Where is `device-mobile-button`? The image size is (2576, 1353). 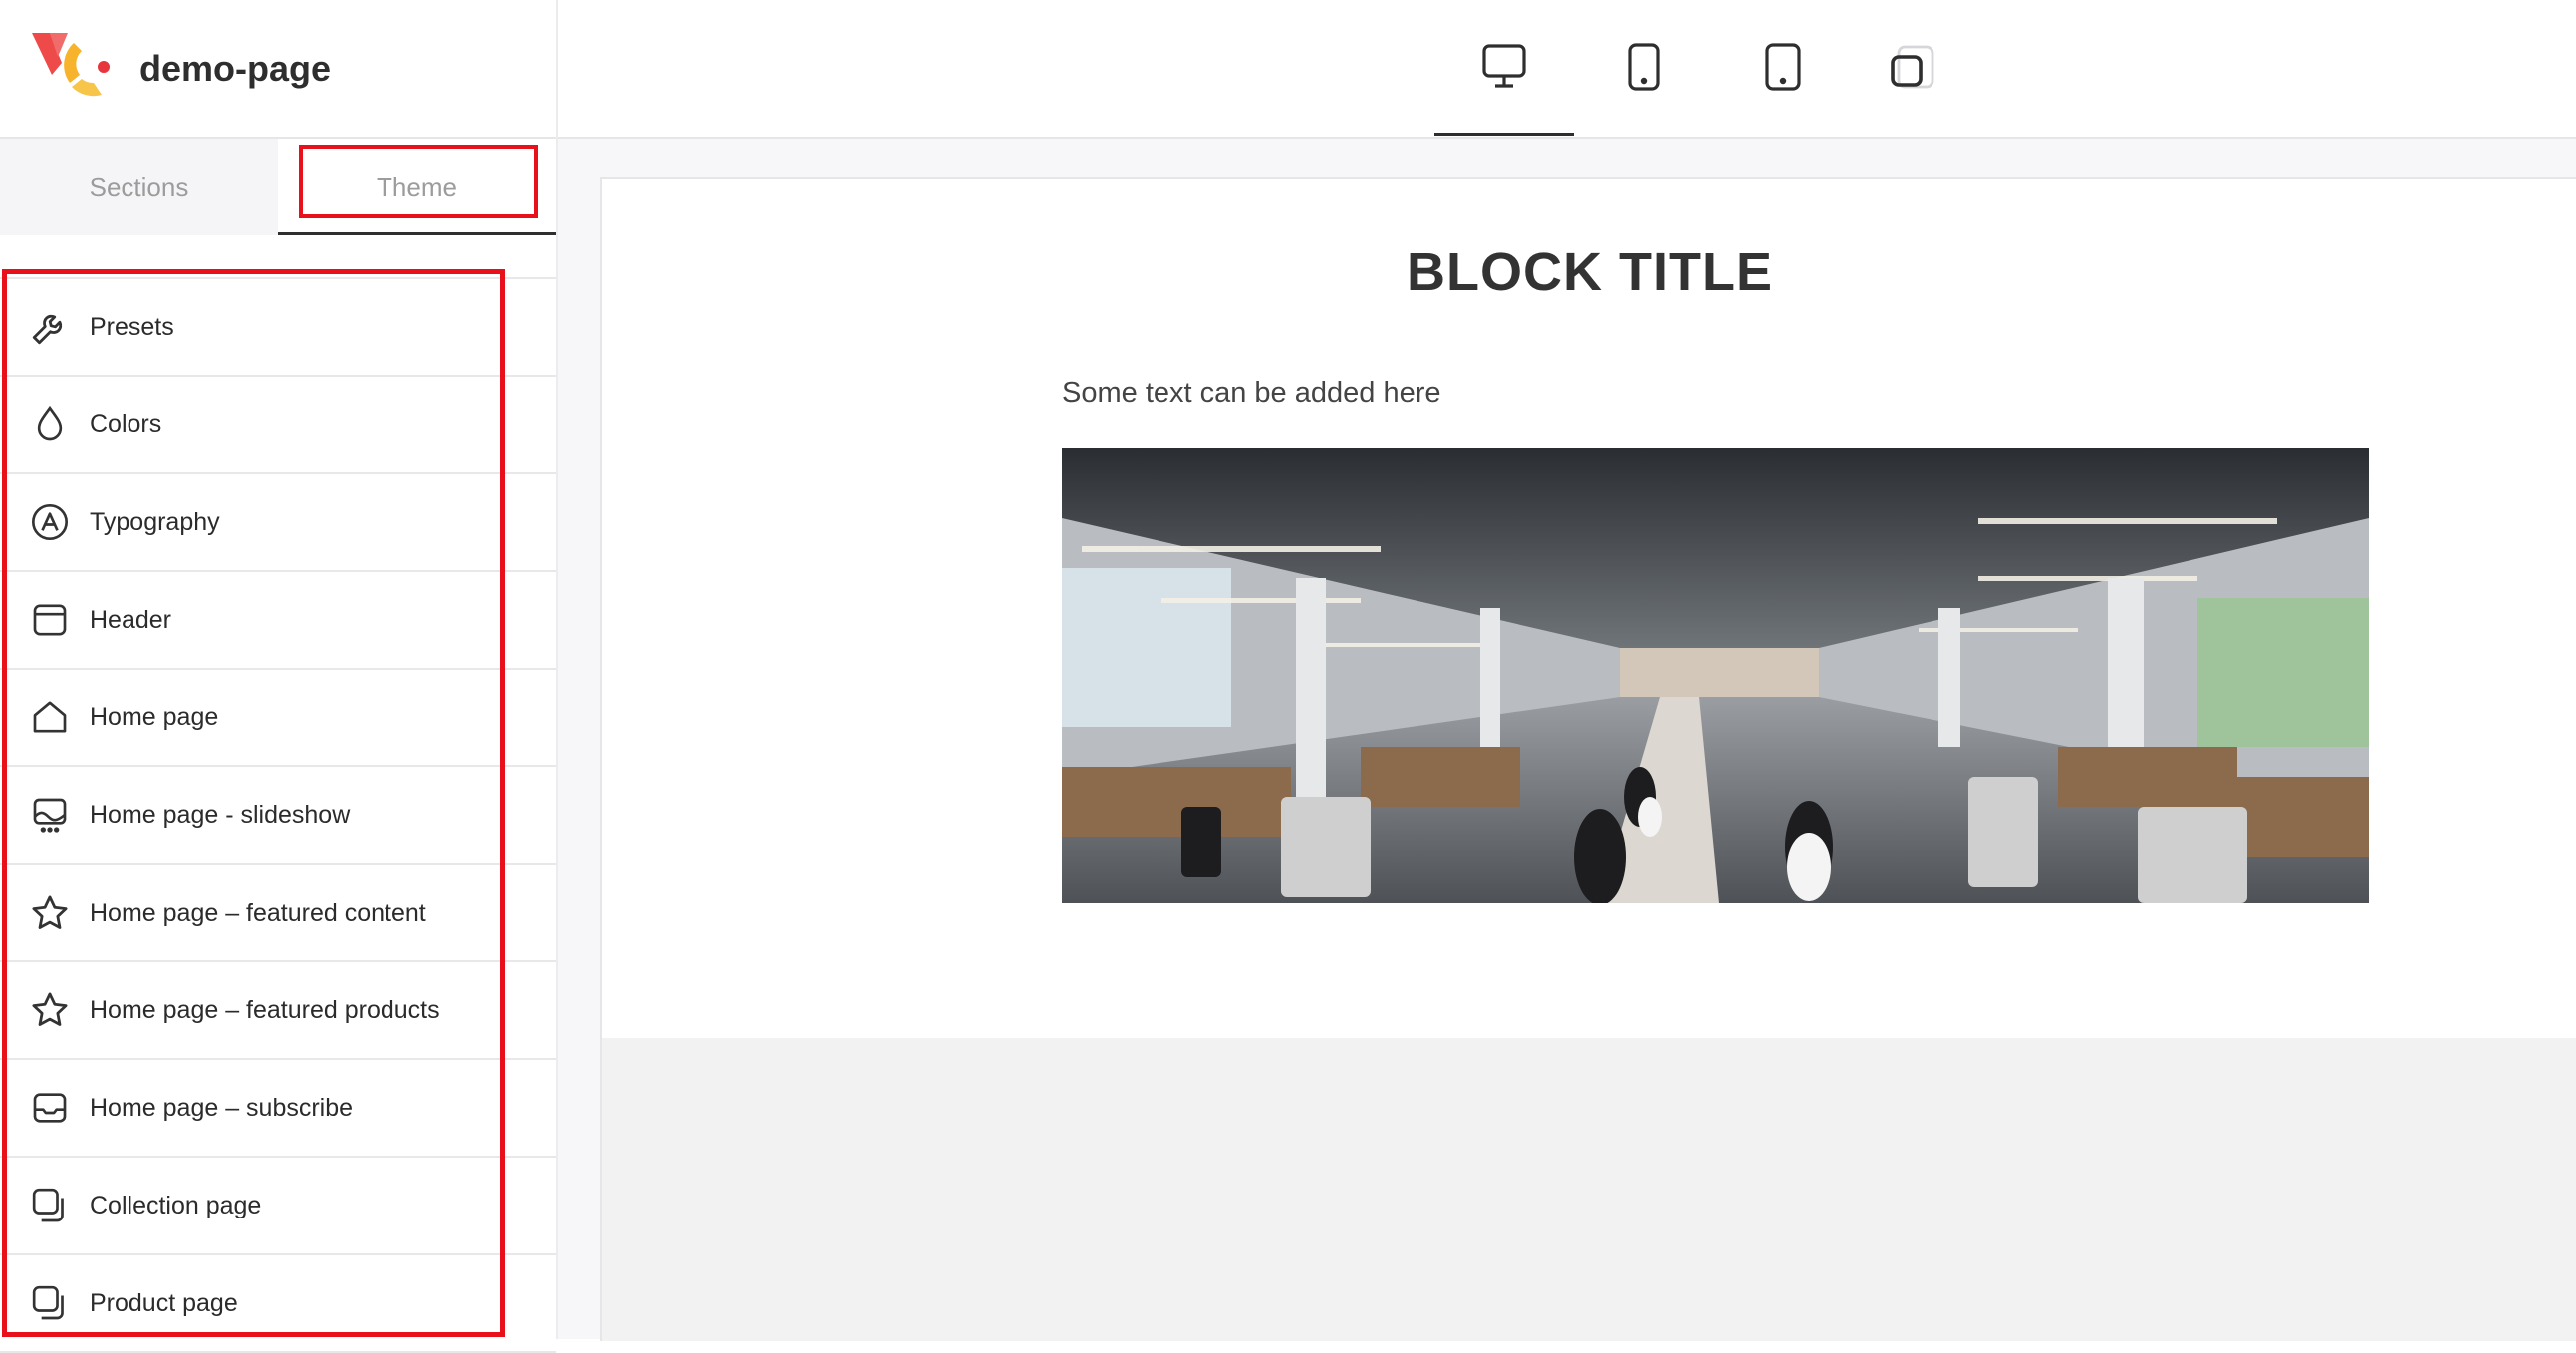 device-mobile-button is located at coordinates (1912, 68).